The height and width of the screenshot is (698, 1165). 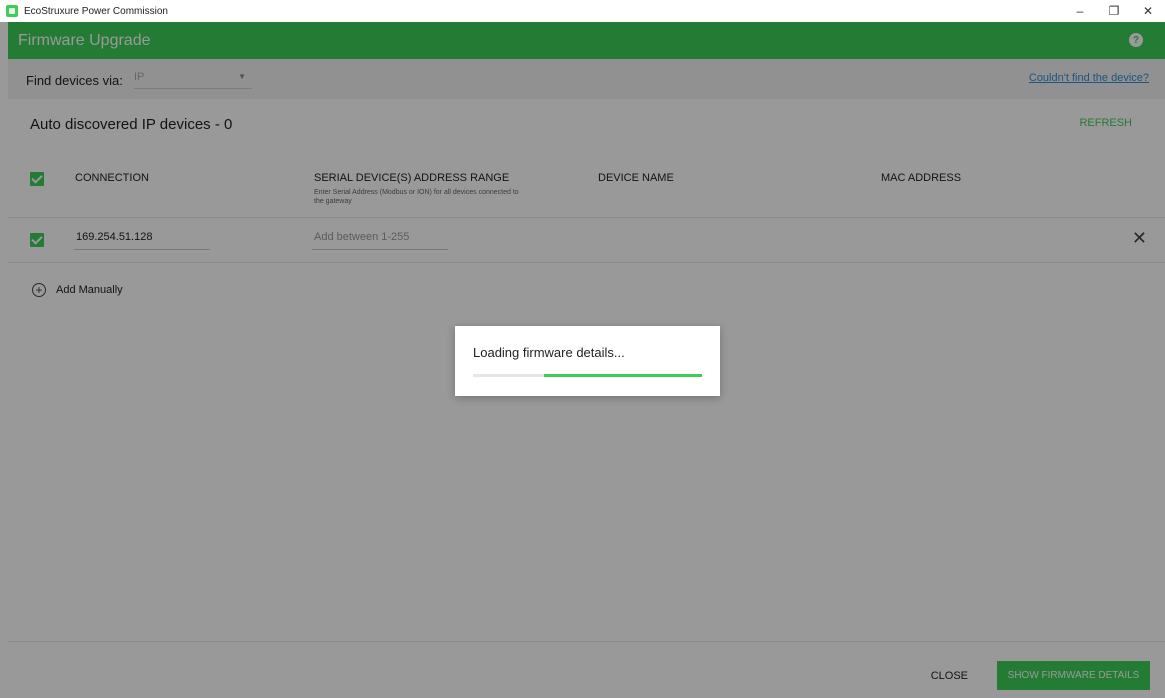 I want to click on restore-icon: ❐, so click(x=1114, y=11).